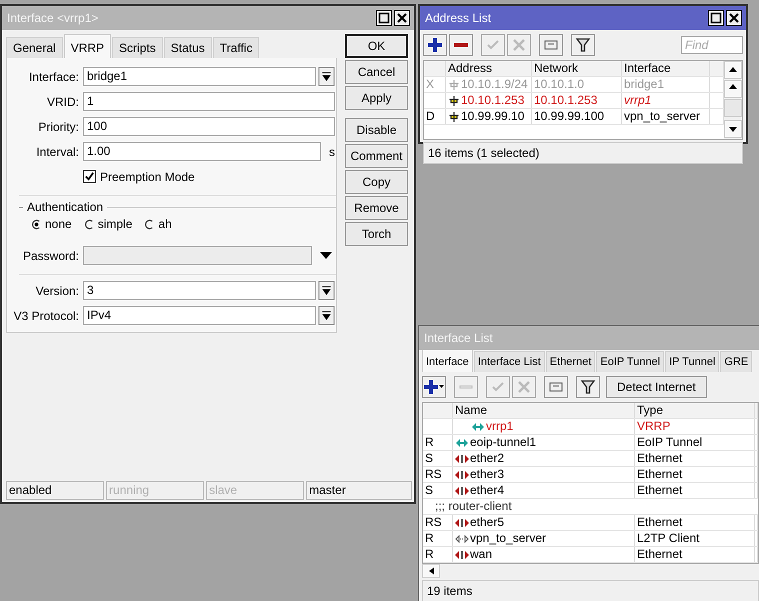 Image resolution: width=759 pixels, height=601 pixels. What do you see at coordinates (108, 224) in the screenshot?
I see `radio-option: simple` at bounding box center [108, 224].